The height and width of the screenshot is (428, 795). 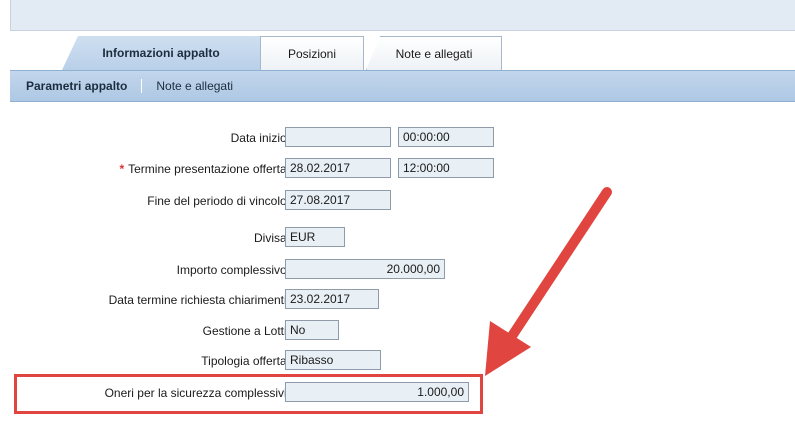 I want to click on subnav-item-note-e-allegati: Note e allegati, so click(x=194, y=86).